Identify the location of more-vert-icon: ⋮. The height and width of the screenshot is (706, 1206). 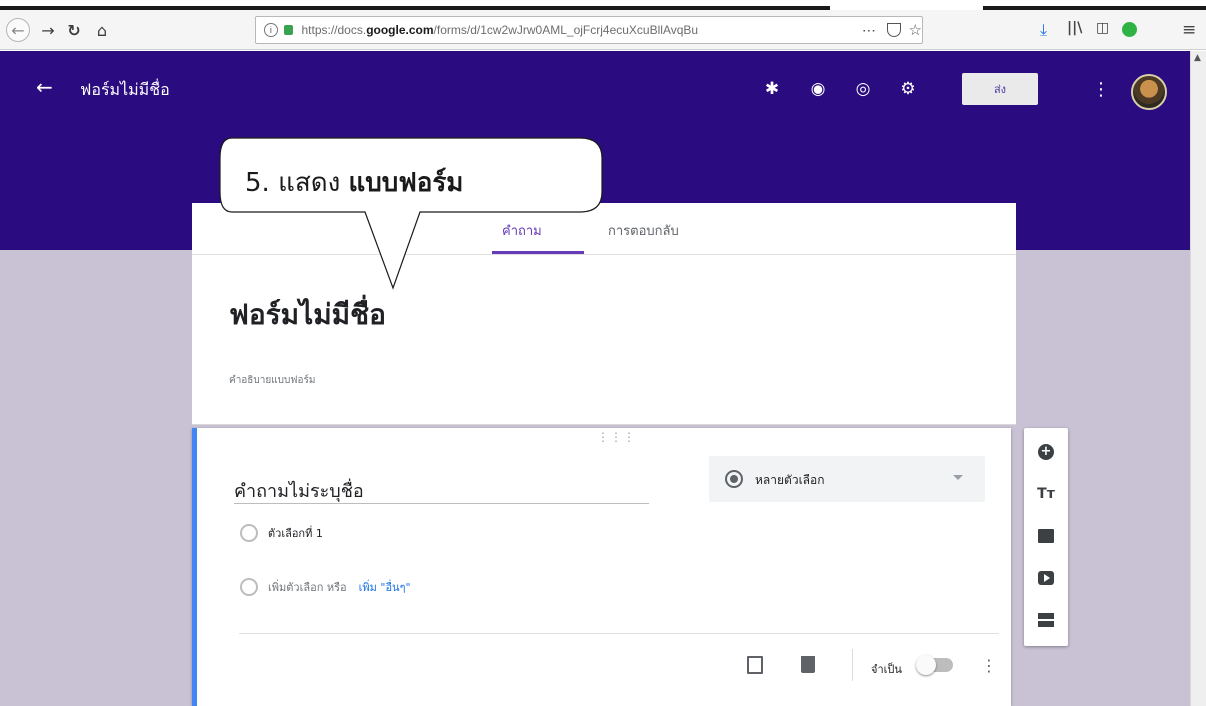
(1101, 89).